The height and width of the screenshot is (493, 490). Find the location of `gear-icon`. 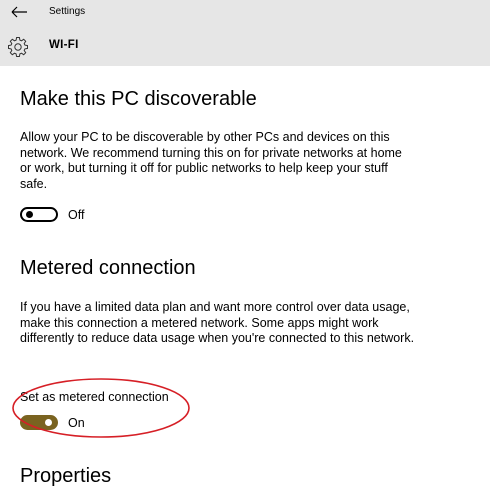

gear-icon is located at coordinates (18, 47).